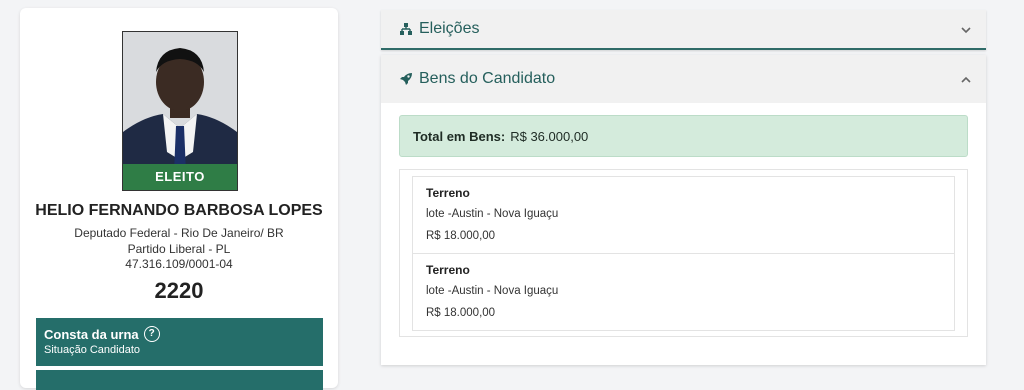 The width and height of the screenshot is (1024, 390). What do you see at coordinates (179, 380) in the screenshot?
I see `urn-next-box` at bounding box center [179, 380].